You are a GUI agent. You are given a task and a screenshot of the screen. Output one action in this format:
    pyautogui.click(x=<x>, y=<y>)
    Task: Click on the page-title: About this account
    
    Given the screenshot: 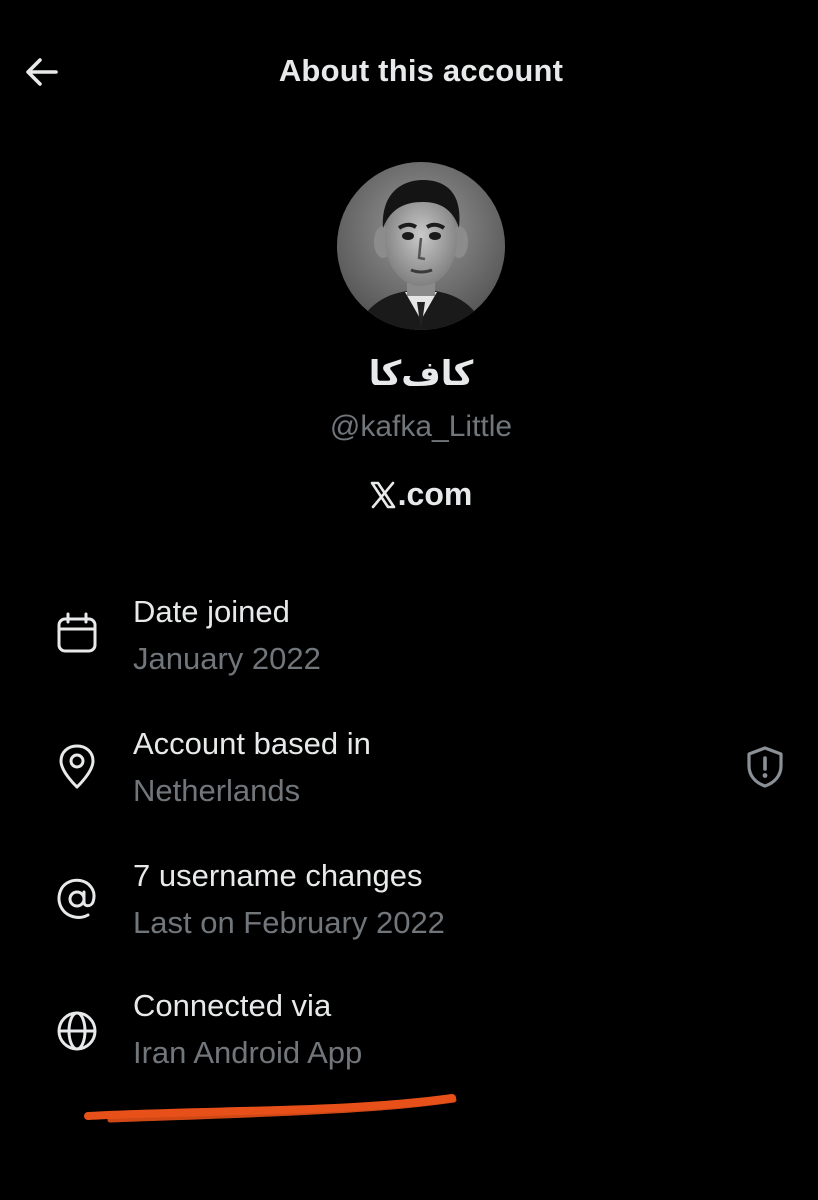 What is the action you would take?
    pyautogui.click(x=421, y=70)
    